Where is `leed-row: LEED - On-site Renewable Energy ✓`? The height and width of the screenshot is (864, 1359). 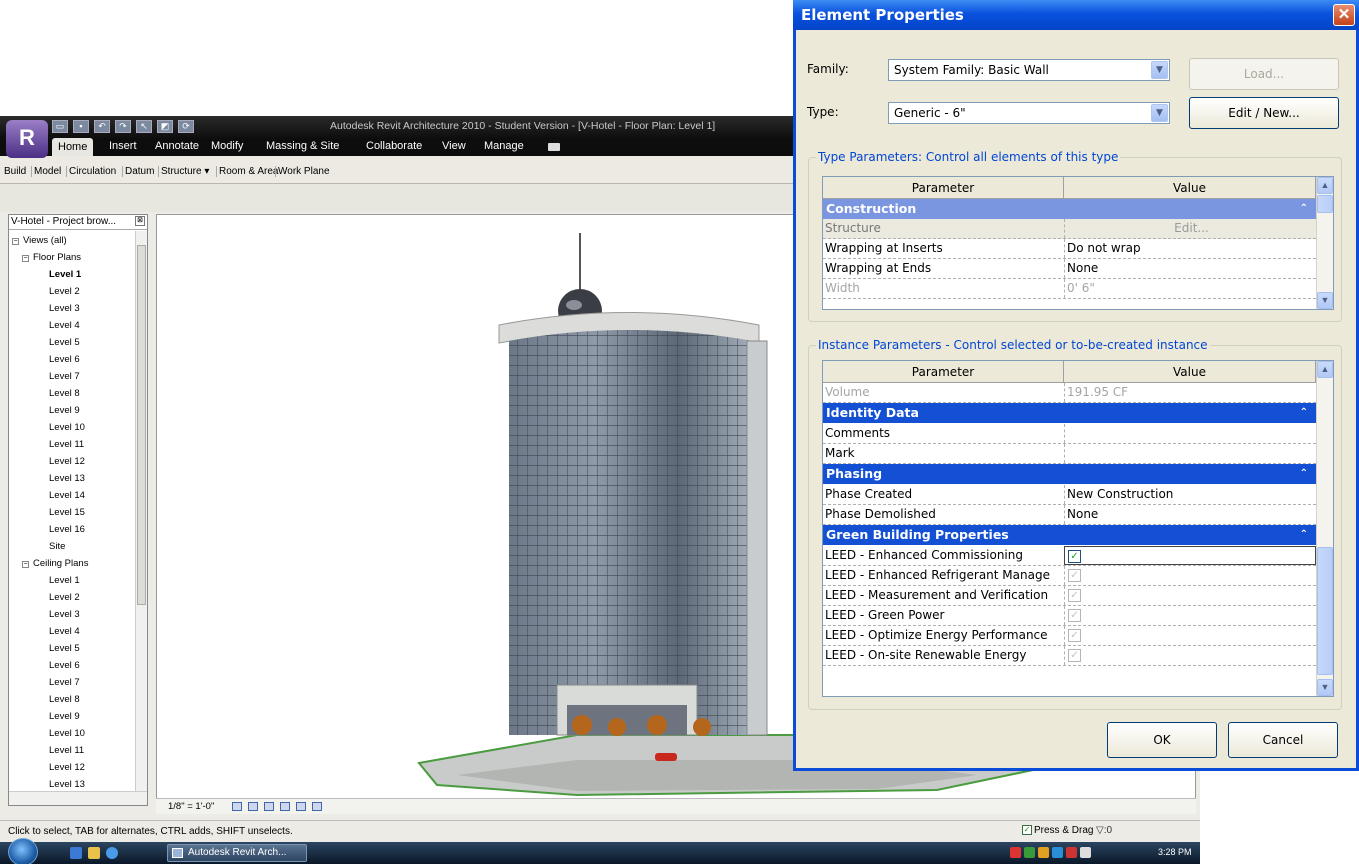
leed-row: LEED - On-site Renewable Energy ✓ is located at coordinates (1069, 656).